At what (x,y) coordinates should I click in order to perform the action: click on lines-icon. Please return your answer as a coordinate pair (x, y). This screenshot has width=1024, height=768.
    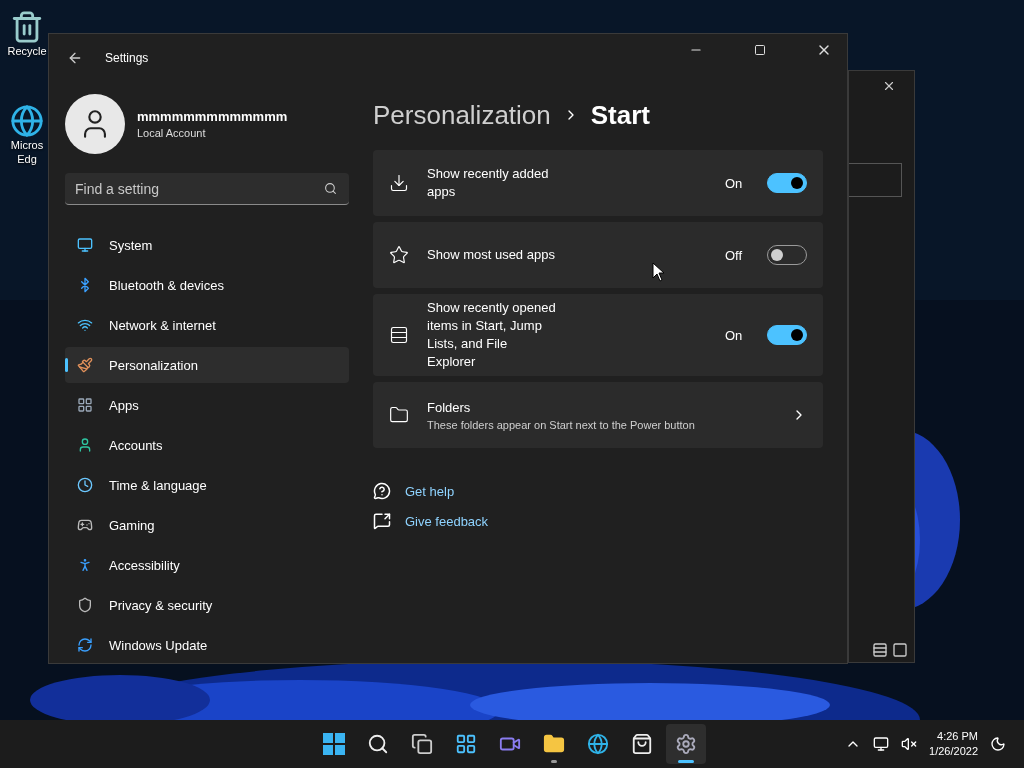
    Looking at the image, I should click on (399, 335).